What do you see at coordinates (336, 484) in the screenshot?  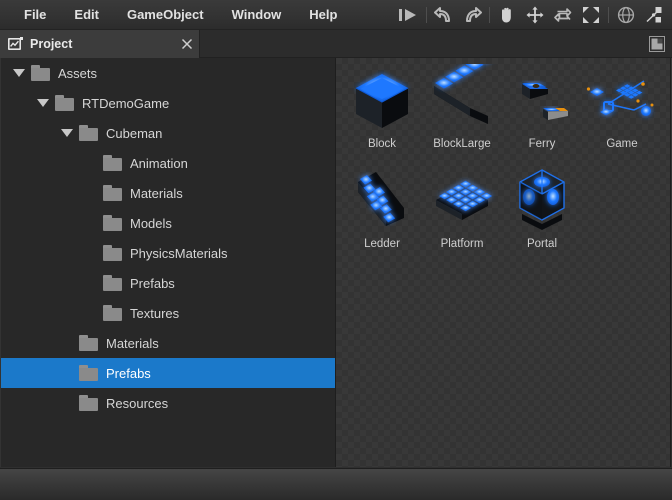 I see `status-bar` at bounding box center [336, 484].